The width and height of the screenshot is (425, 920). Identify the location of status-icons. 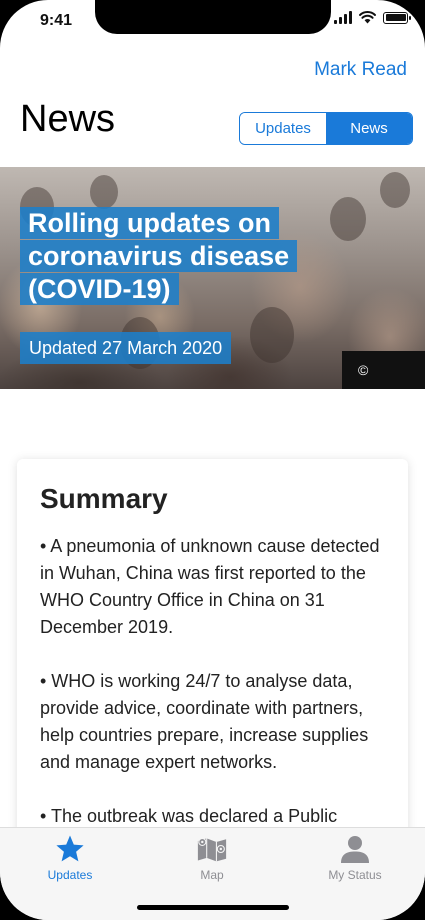
(372, 17).